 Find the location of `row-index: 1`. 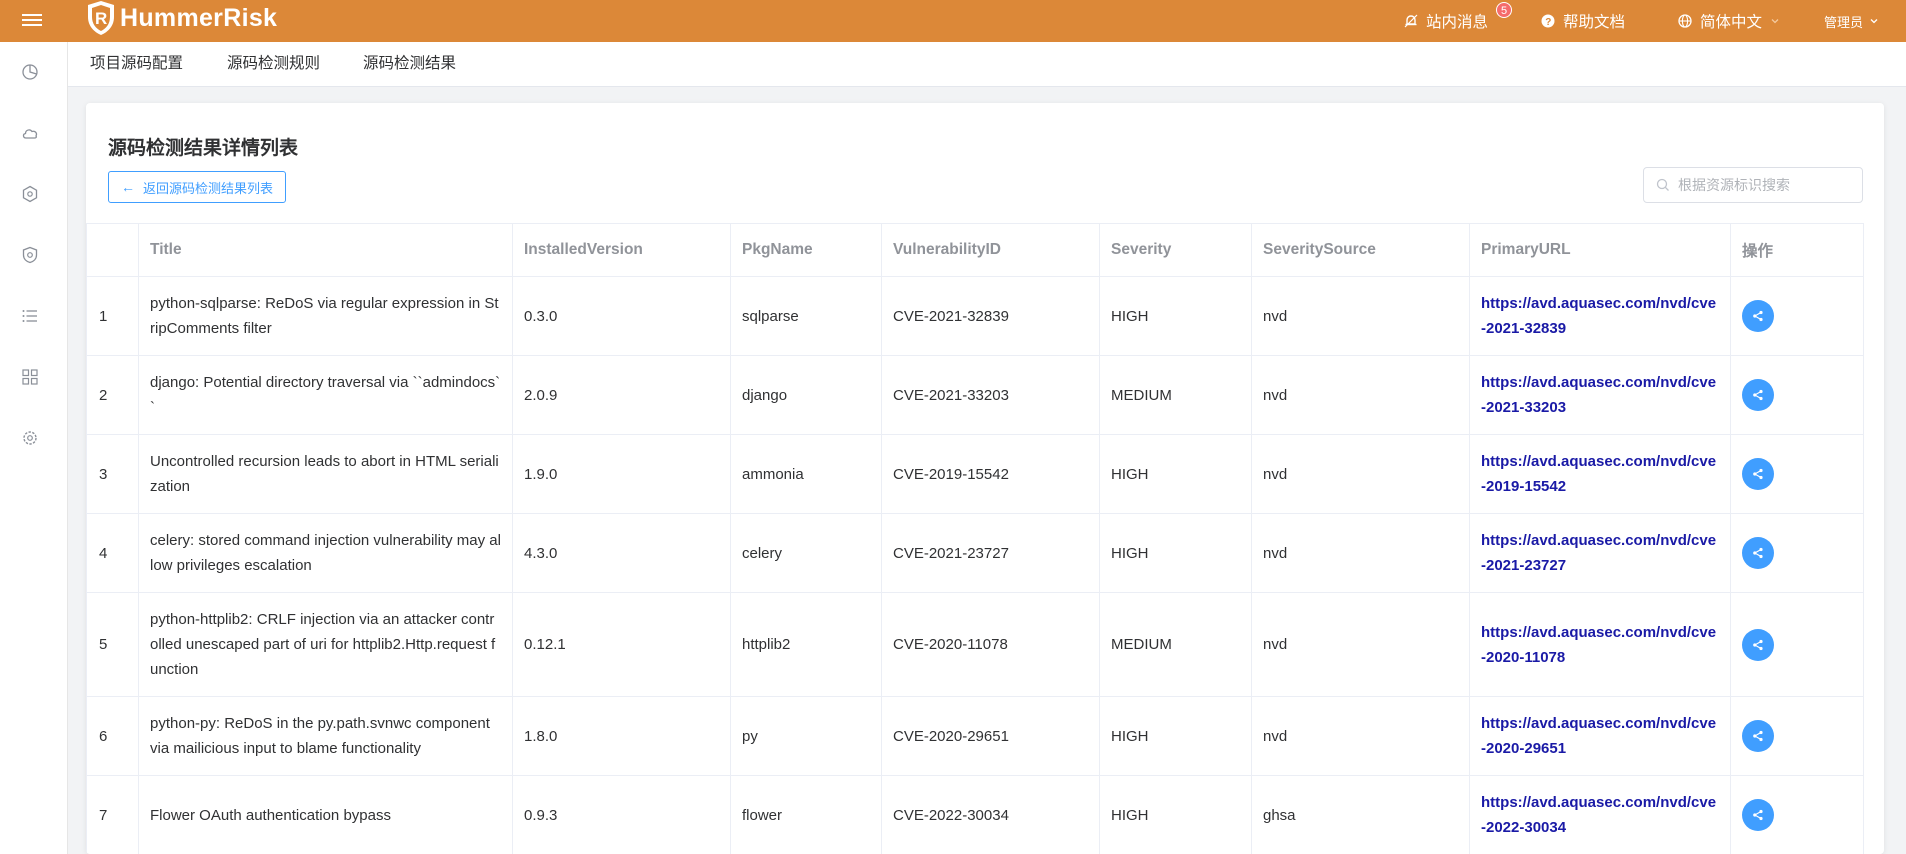

row-index: 1 is located at coordinates (112, 316).